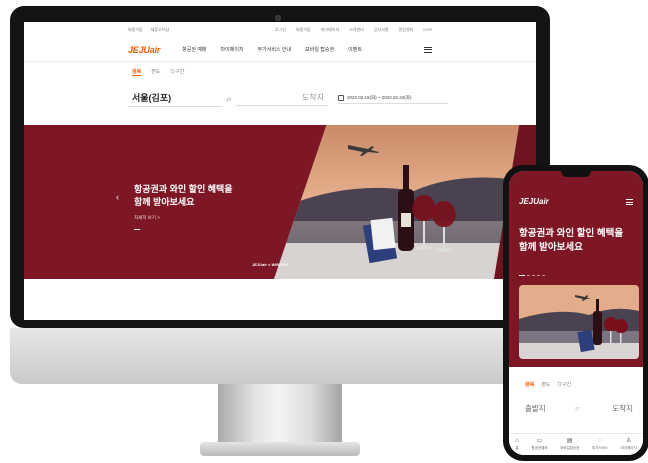 This screenshot has width=648, height=463. What do you see at coordinates (570, 448) in the screenshot?
I see `tabbar-label: 모바일탑승권` at bounding box center [570, 448].